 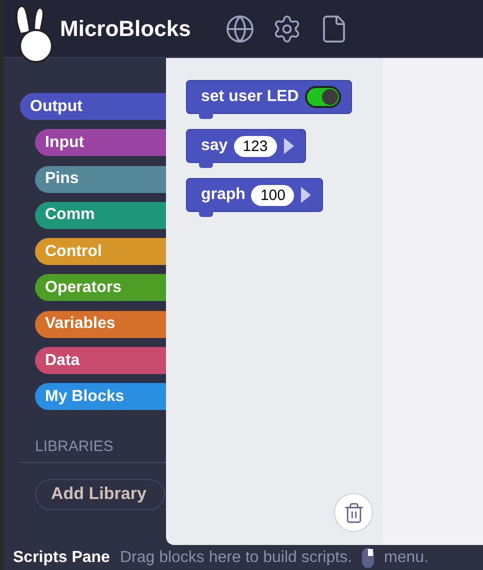 What do you see at coordinates (93, 106) in the screenshot?
I see `category-tab: Output` at bounding box center [93, 106].